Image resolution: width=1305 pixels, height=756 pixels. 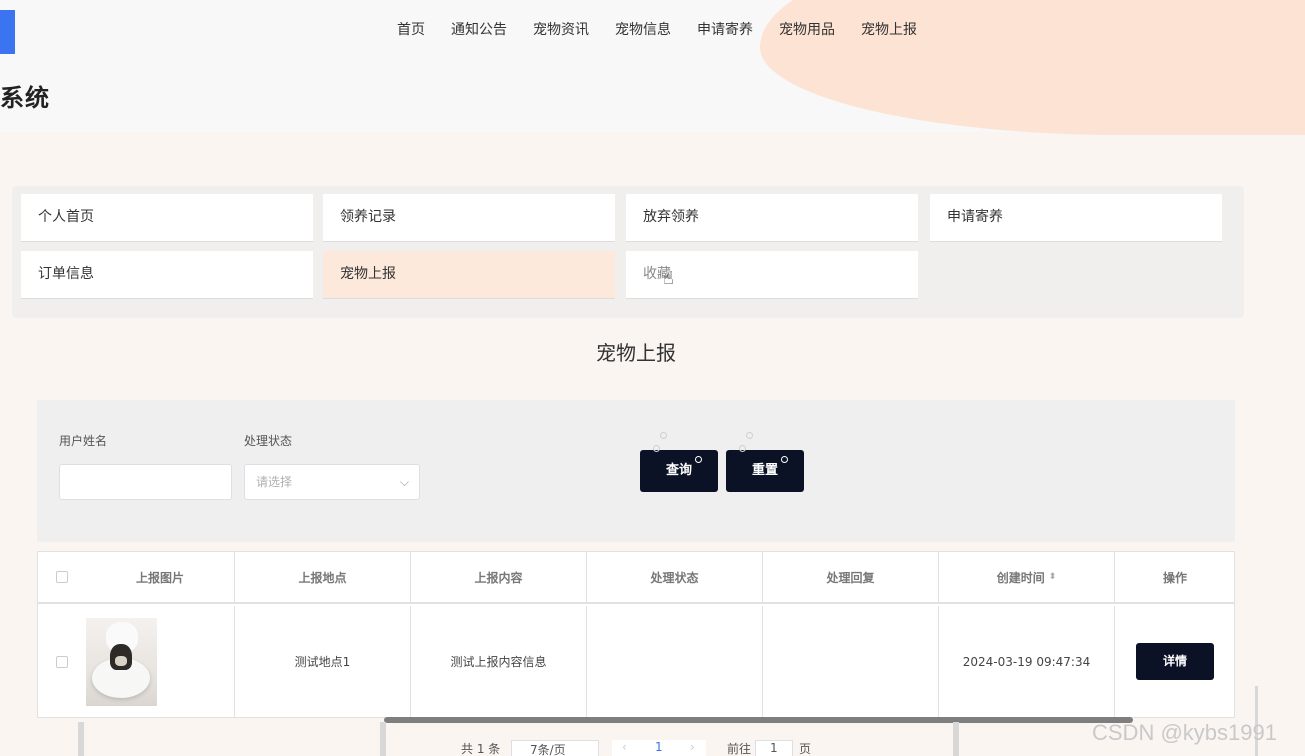 What do you see at coordinates (25, 98) in the screenshot?
I see `system-title: 系统` at bounding box center [25, 98].